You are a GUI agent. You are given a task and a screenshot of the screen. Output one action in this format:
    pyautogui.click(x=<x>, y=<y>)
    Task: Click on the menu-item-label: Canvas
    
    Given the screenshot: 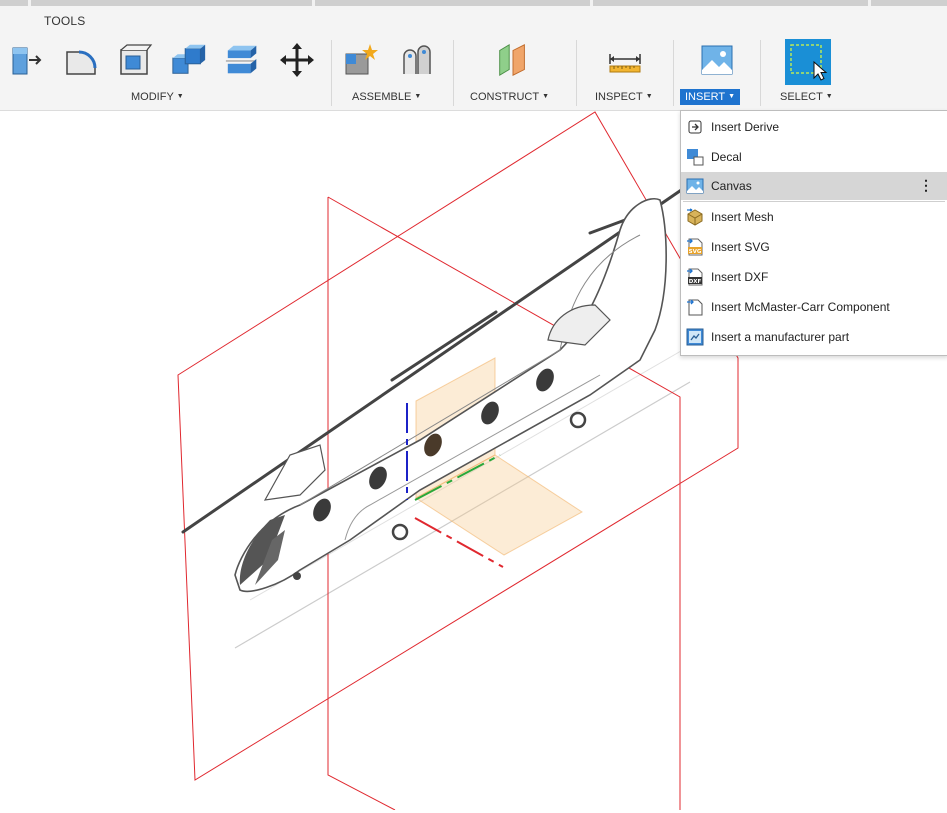 What is the action you would take?
    pyautogui.click(x=731, y=186)
    